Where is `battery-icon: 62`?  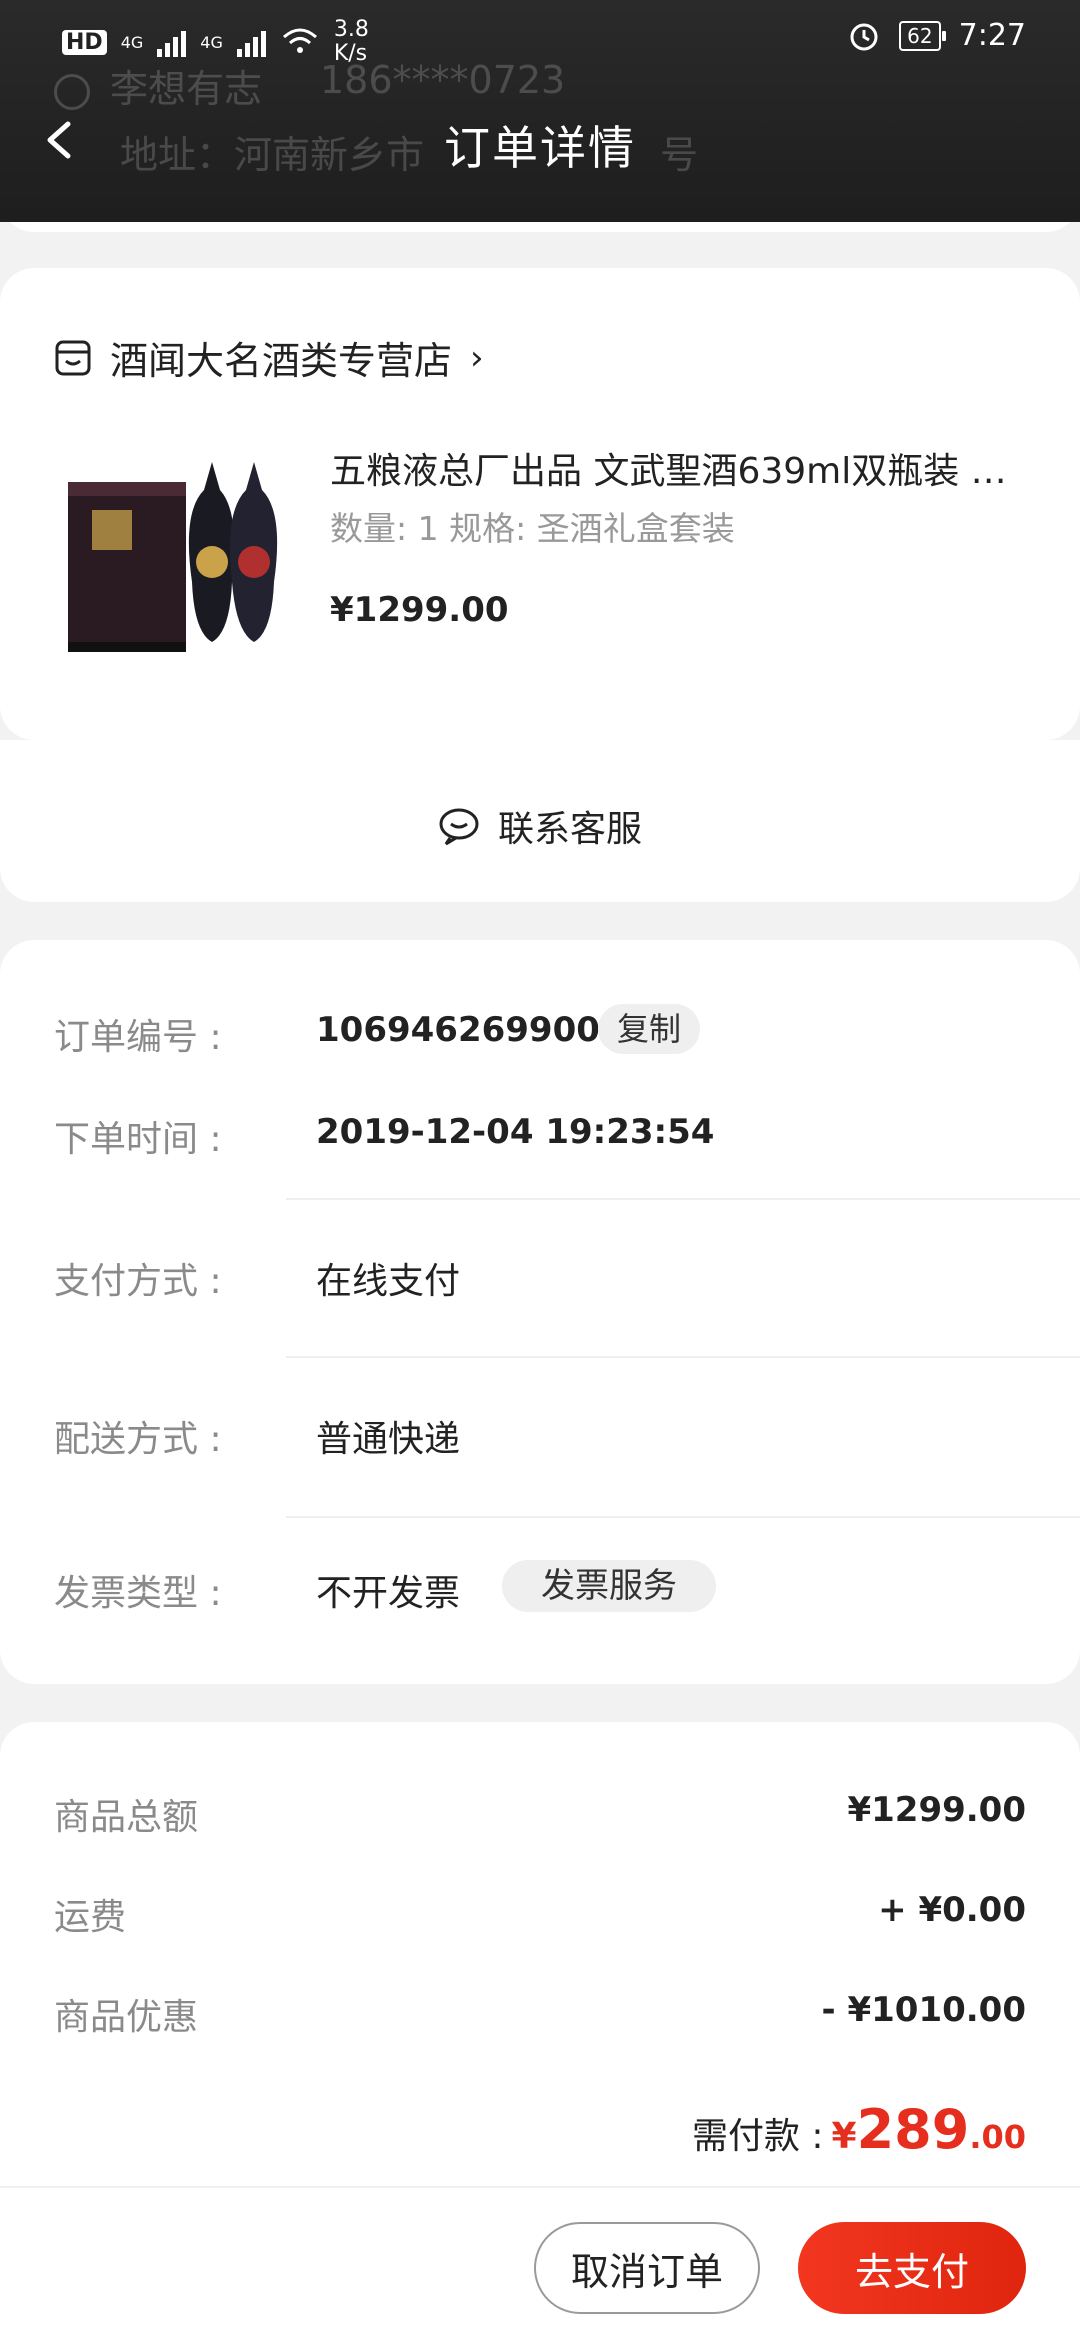
battery-icon: 62 is located at coordinates (923, 35).